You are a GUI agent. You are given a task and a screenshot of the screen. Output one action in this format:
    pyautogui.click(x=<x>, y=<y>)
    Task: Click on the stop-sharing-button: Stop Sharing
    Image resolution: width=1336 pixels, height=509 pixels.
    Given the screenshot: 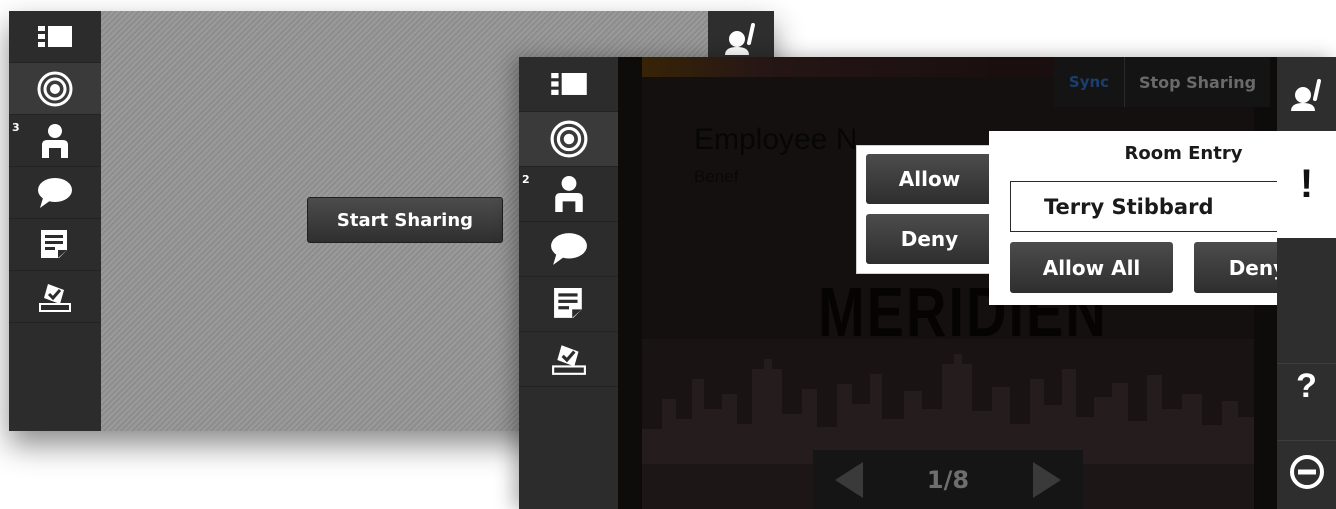 What is the action you would take?
    pyautogui.click(x=1197, y=82)
    